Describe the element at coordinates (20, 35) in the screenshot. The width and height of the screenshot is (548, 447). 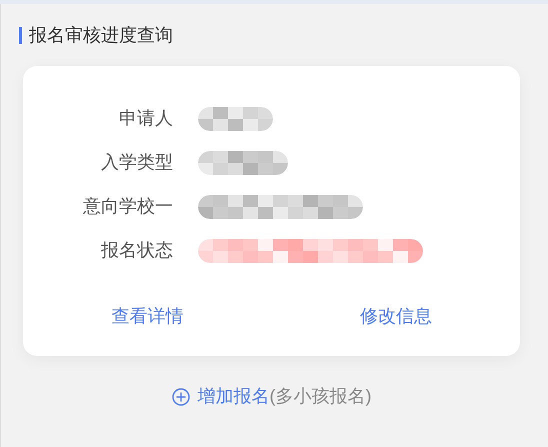
I see `accent-bar` at that location.